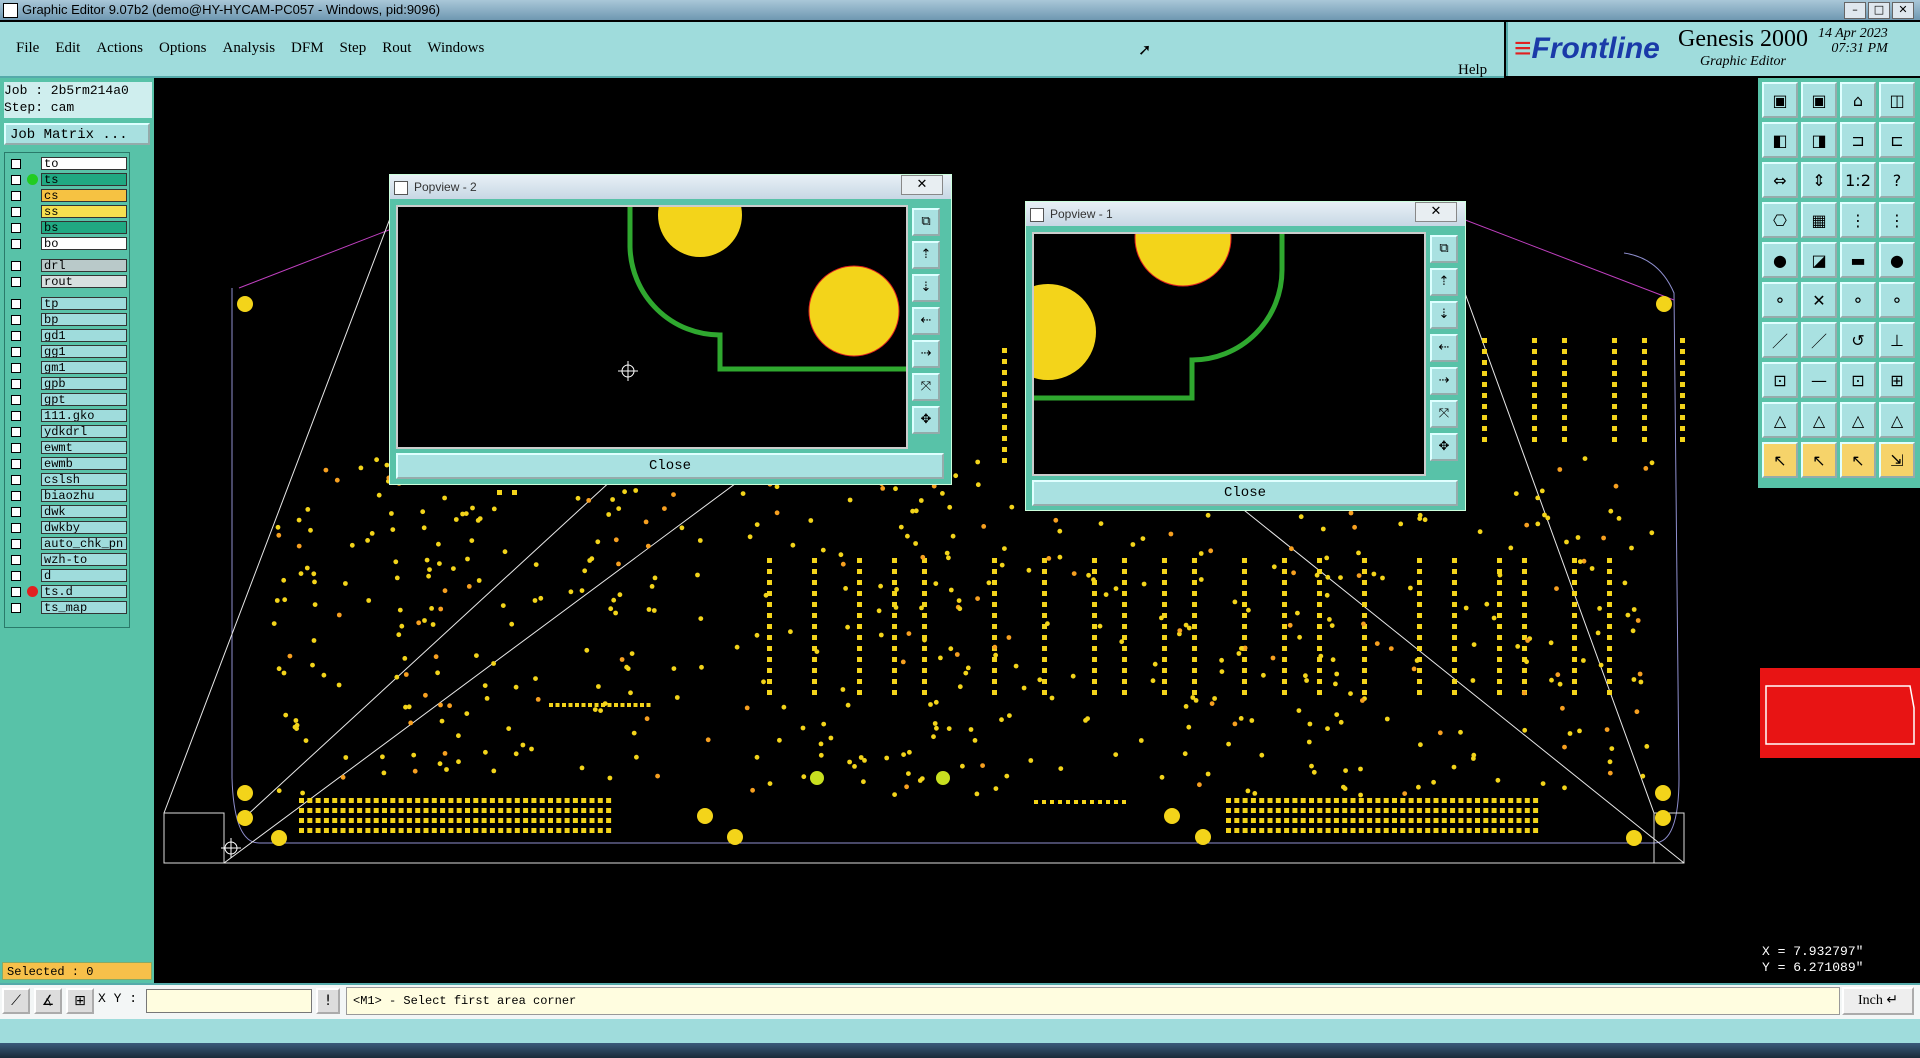 This screenshot has width=1920, height=1058. I want to click on layer-name: gpt, so click(84, 399).